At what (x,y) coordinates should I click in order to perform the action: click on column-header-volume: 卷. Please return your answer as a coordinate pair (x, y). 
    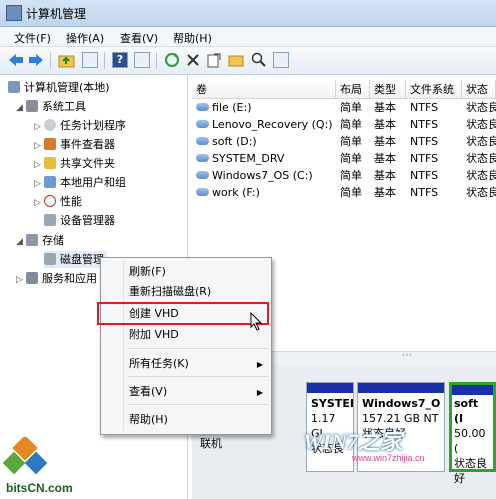
    Looking at the image, I should click on (264, 89).